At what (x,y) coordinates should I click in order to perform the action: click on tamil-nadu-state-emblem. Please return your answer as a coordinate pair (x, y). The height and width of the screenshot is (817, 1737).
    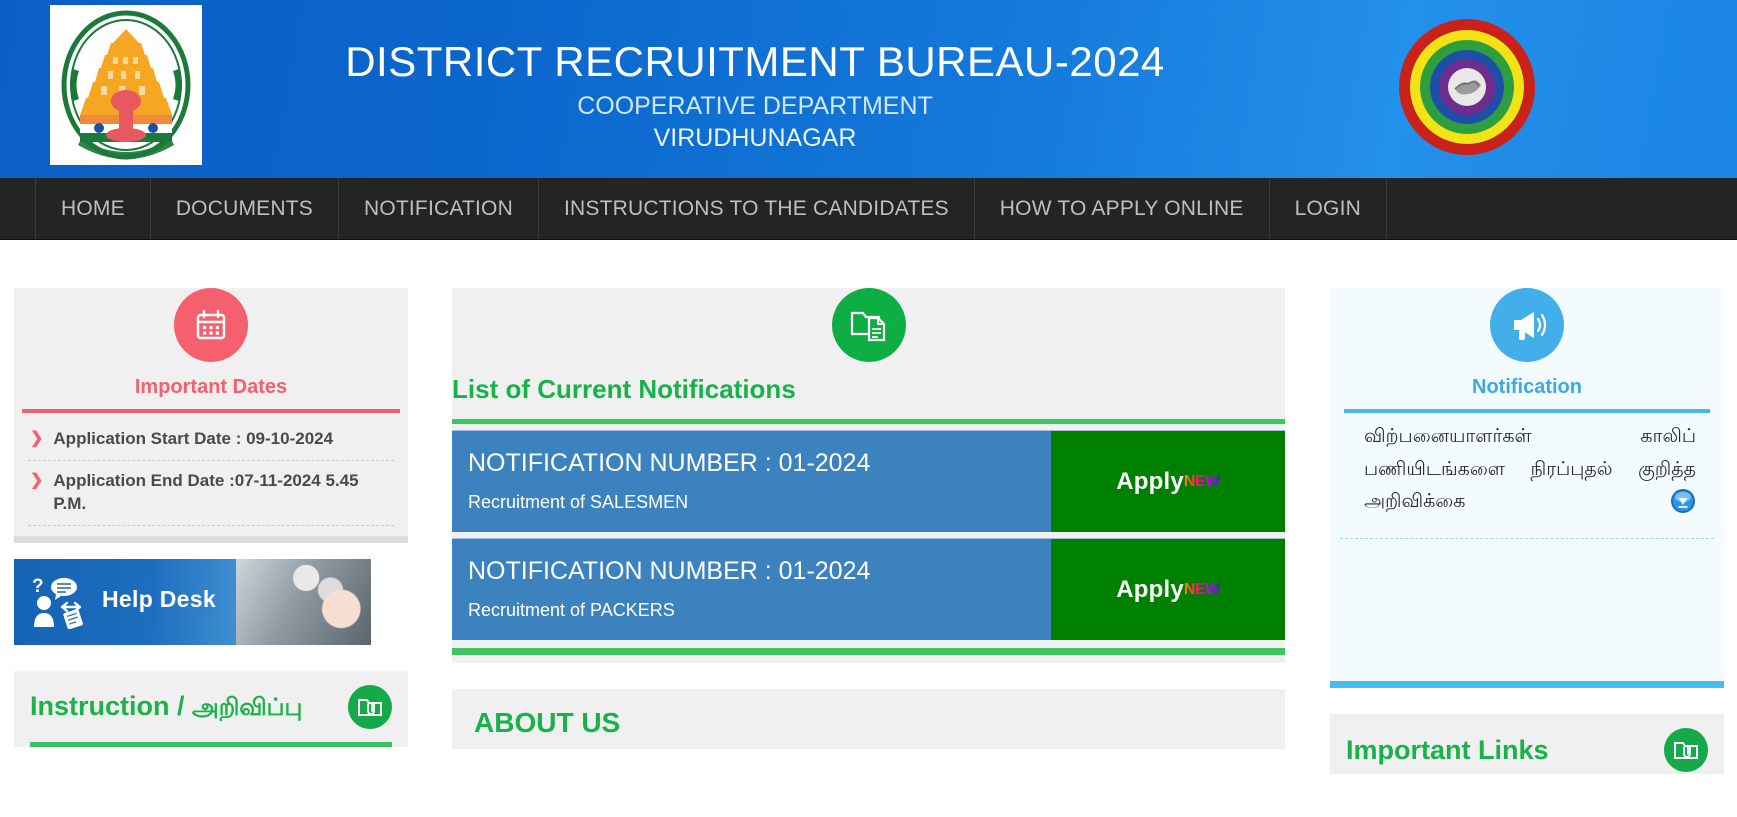
    Looking at the image, I should click on (126, 85).